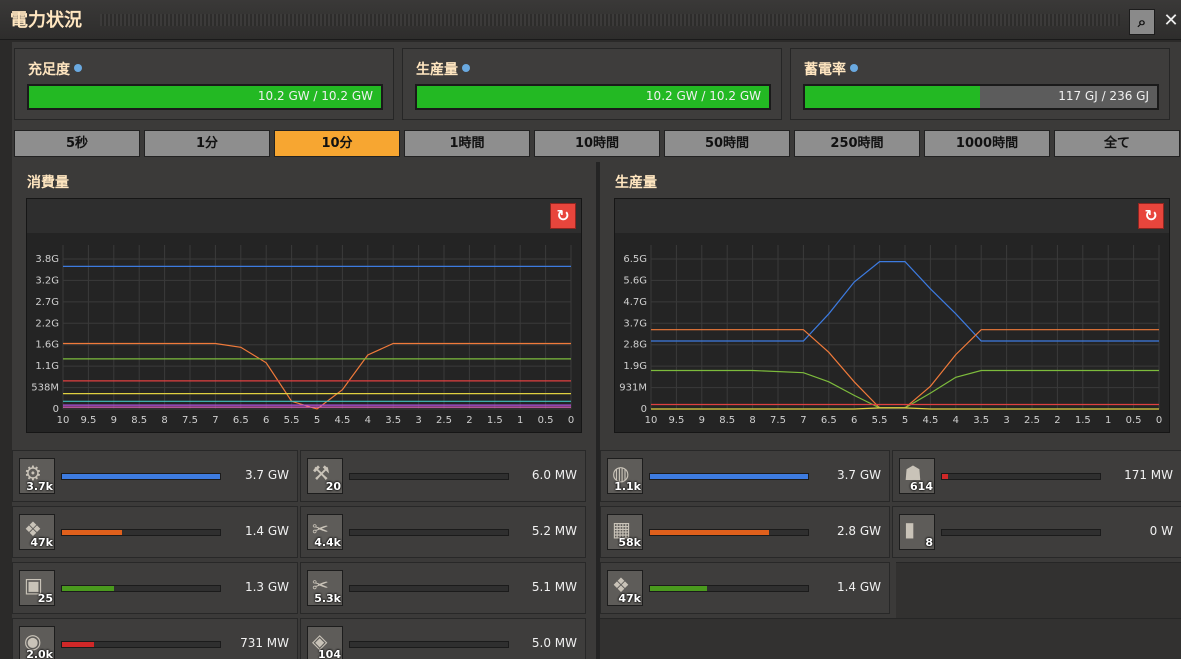  What do you see at coordinates (1117, 143) in the screenshot?
I see `tab-8: 全て` at bounding box center [1117, 143].